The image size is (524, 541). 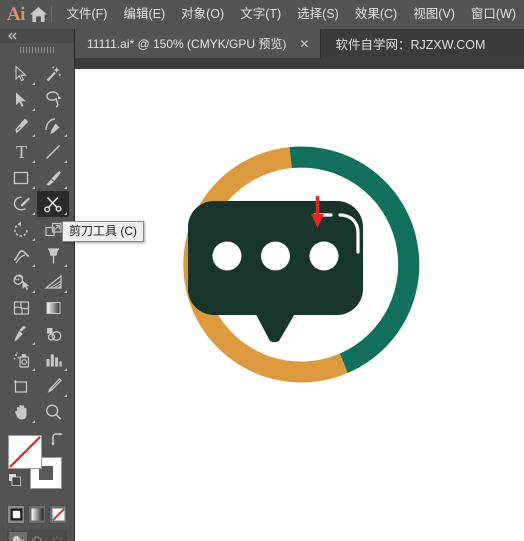 I want to click on app-logo: Ai, so click(x=15, y=14).